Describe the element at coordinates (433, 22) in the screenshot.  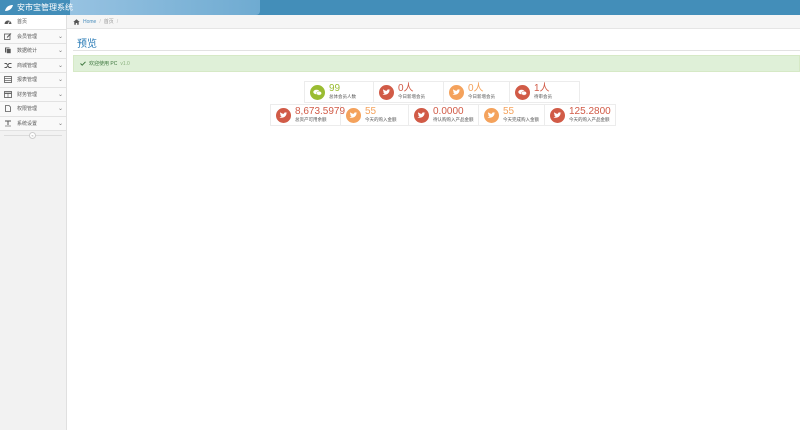
I see `breadcrumb: Home / 首页 /` at that location.